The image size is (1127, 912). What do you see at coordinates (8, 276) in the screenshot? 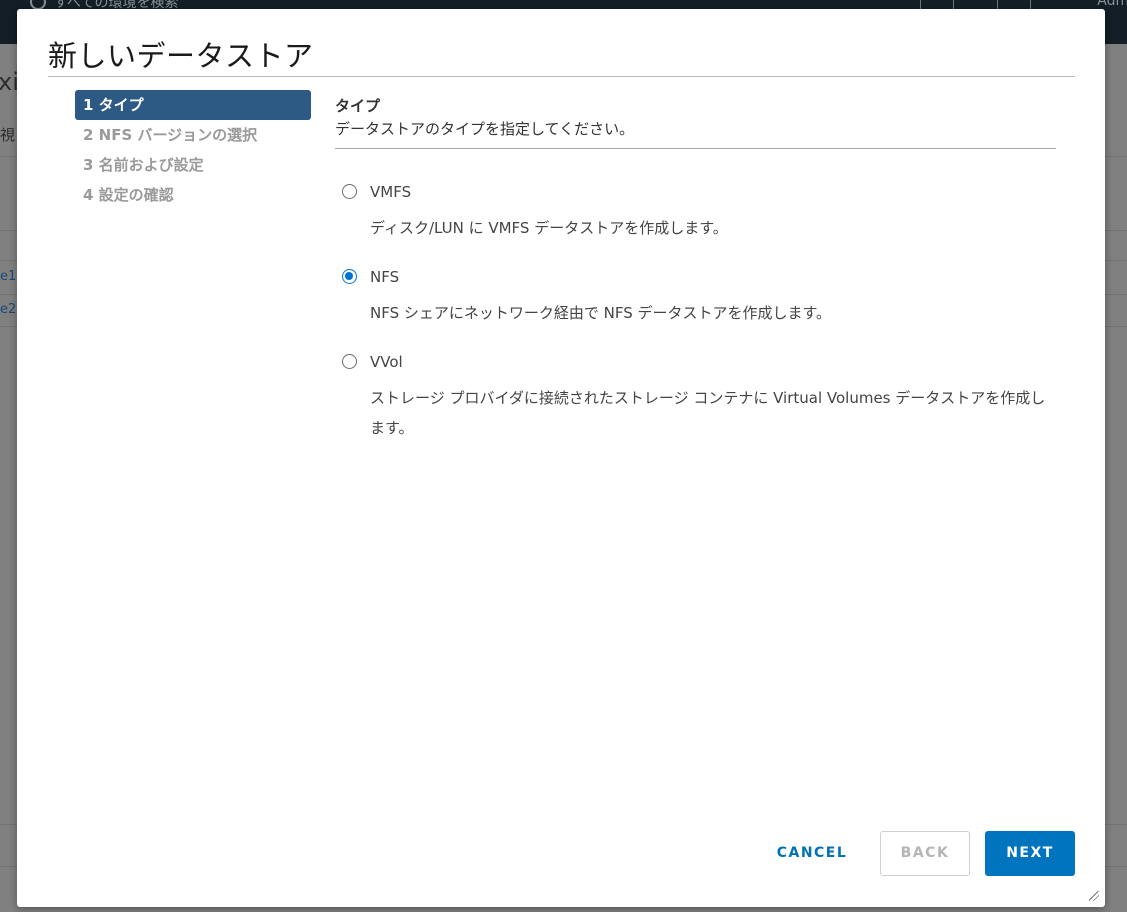
I see `background-row-link-1: e1` at bounding box center [8, 276].